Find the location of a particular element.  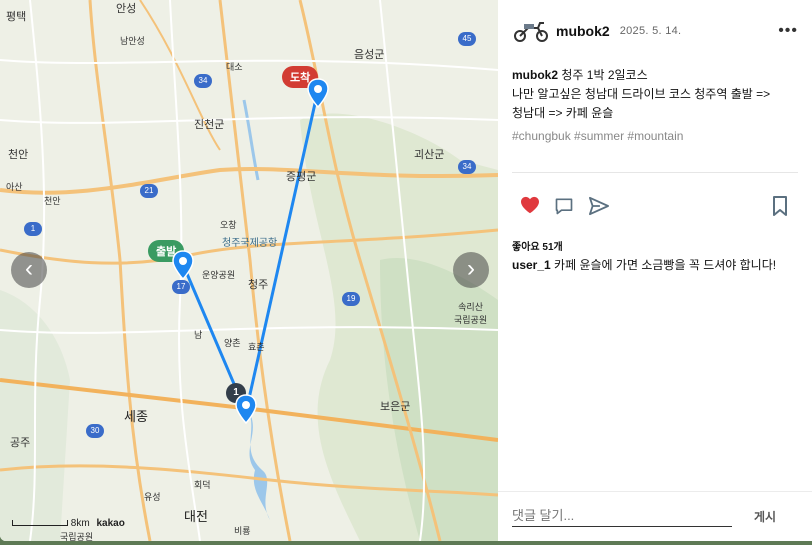

map-label-pyeongtaek: 평택 is located at coordinates (16, 17).